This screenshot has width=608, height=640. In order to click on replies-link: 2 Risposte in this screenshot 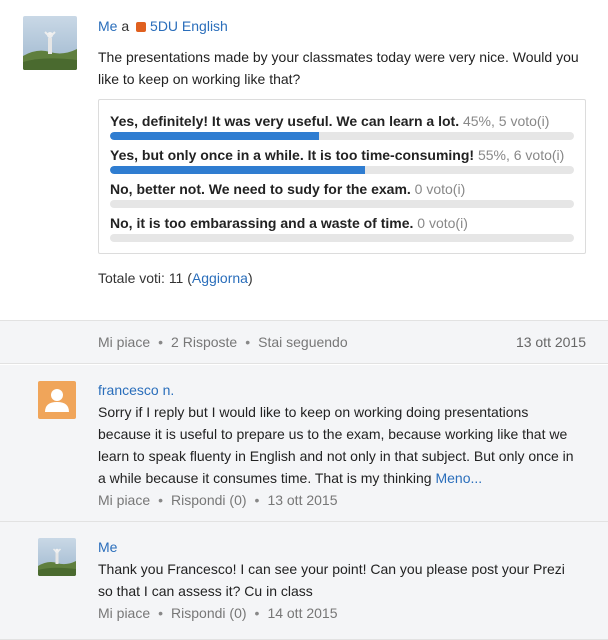, I will do `click(204, 342)`.